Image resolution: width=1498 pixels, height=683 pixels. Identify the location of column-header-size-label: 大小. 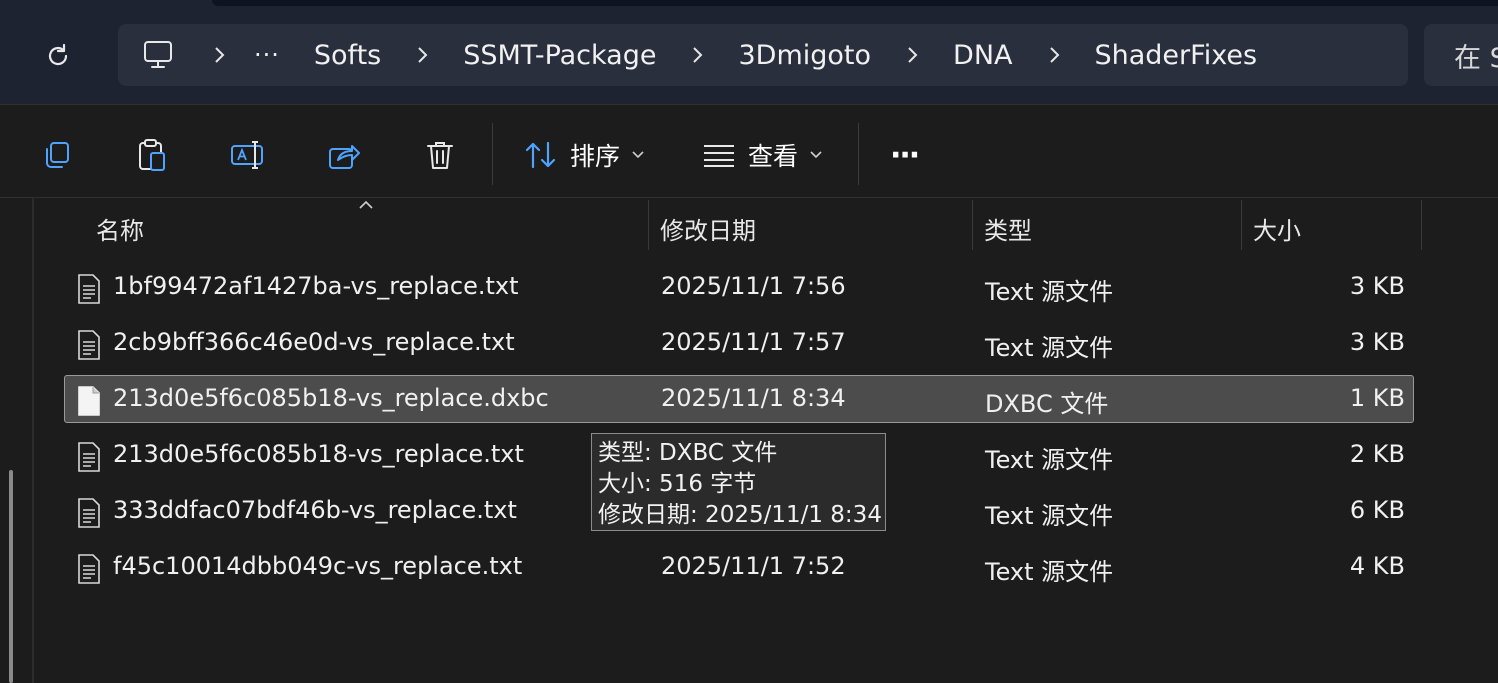
(1277, 231).